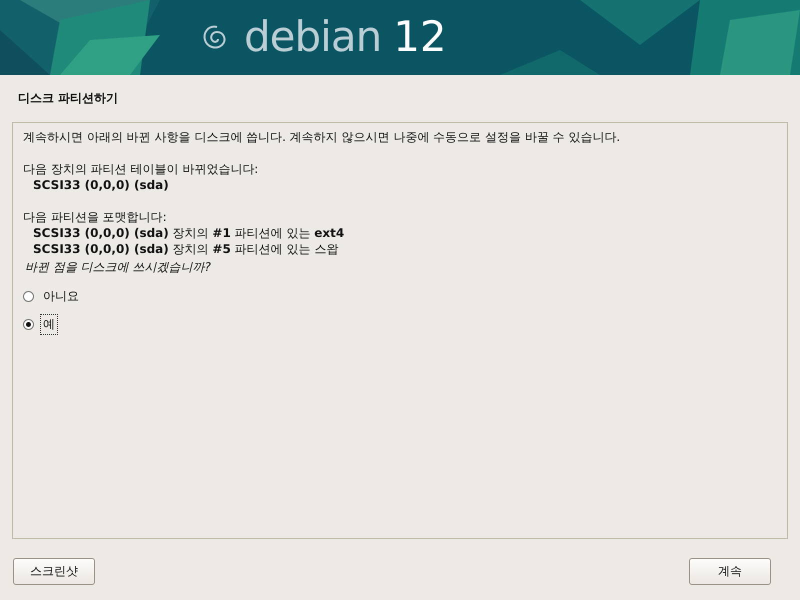 The width and height of the screenshot is (800, 600). I want to click on option-label: 예, so click(49, 324).